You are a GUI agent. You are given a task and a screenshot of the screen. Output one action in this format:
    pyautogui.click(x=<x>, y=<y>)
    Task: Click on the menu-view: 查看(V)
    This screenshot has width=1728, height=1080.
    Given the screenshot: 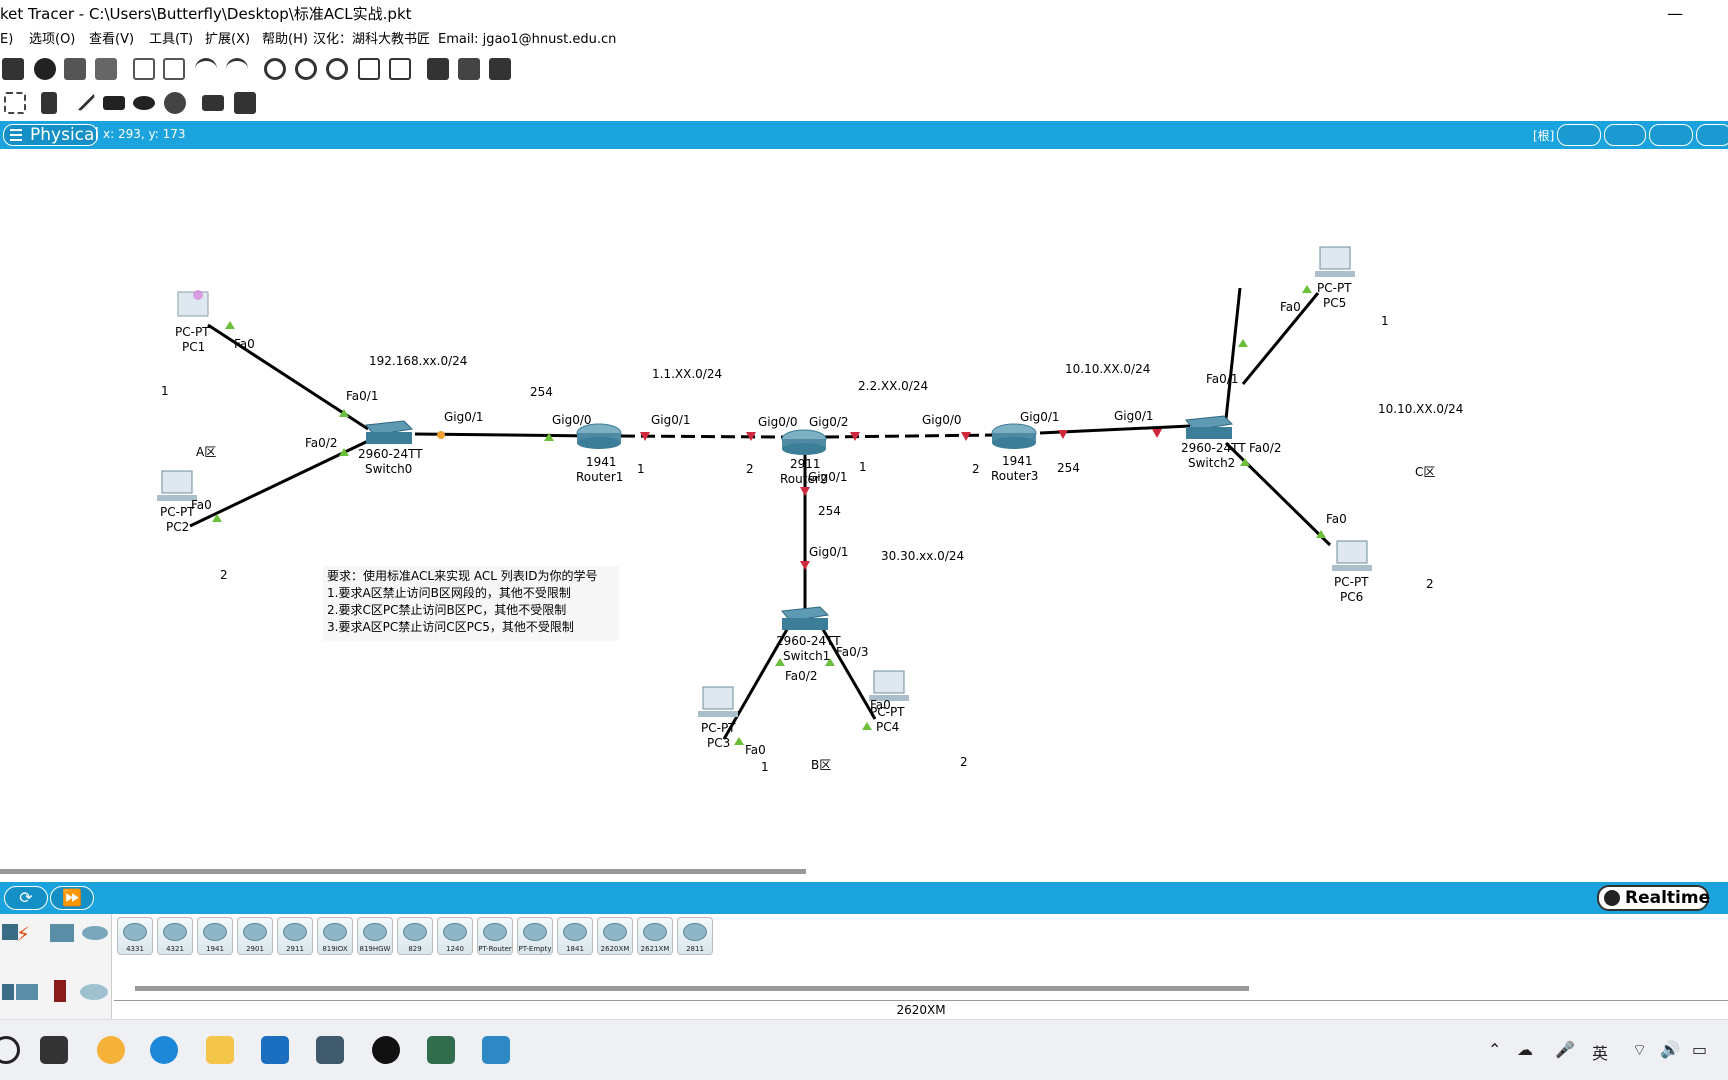 What is the action you would take?
    pyautogui.click(x=111, y=40)
    